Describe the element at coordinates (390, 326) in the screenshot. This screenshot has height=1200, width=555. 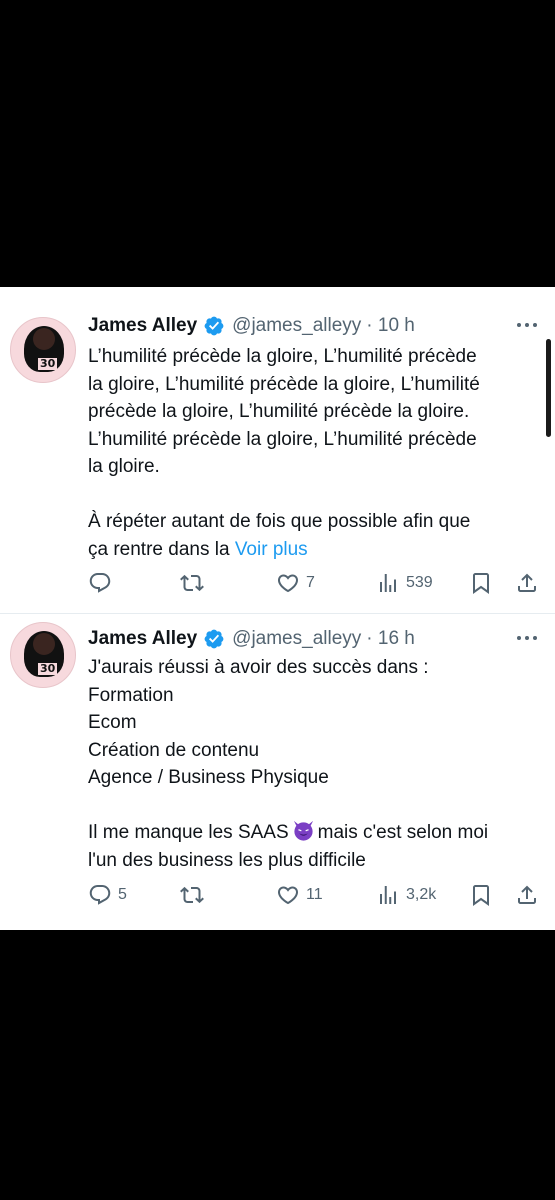
I see `tweet-time: · 10 h` at that location.